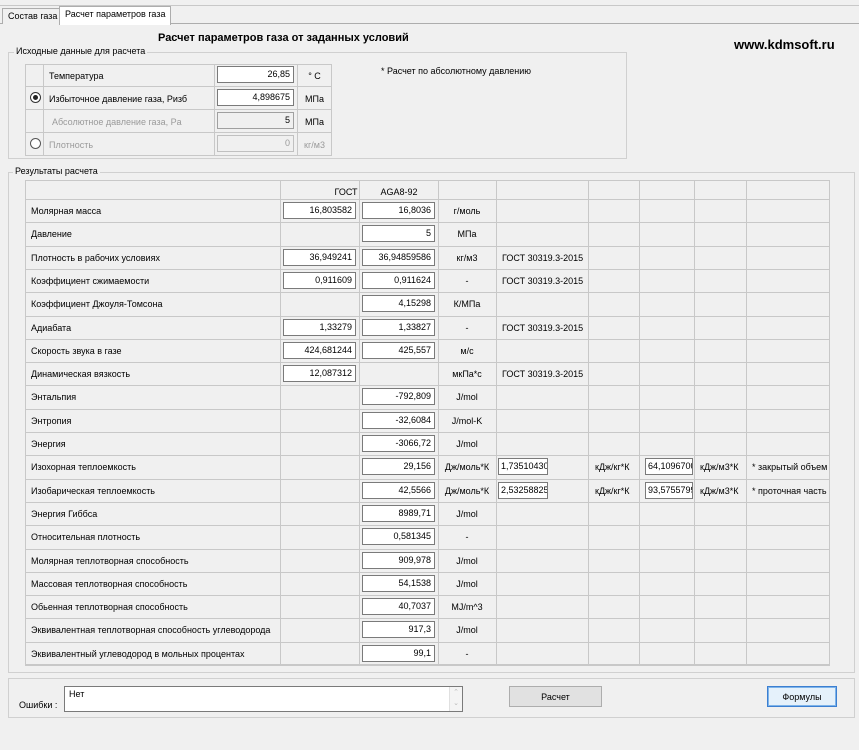 Image resolution: width=859 pixels, height=750 pixels. Describe the element at coordinates (56, 171) in the screenshot. I see `results-group-legend: Результаты расчета` at that location.